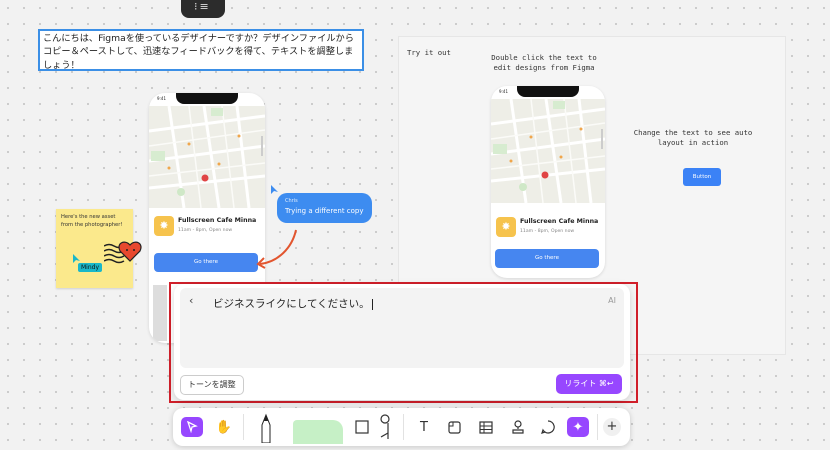 The width and height of the screenshot is (830, 450). Describe the element at coordinates (291, 304) in the screenshot. I see `ai-prompt-text: ビジネスライクにしてください。` at that location.